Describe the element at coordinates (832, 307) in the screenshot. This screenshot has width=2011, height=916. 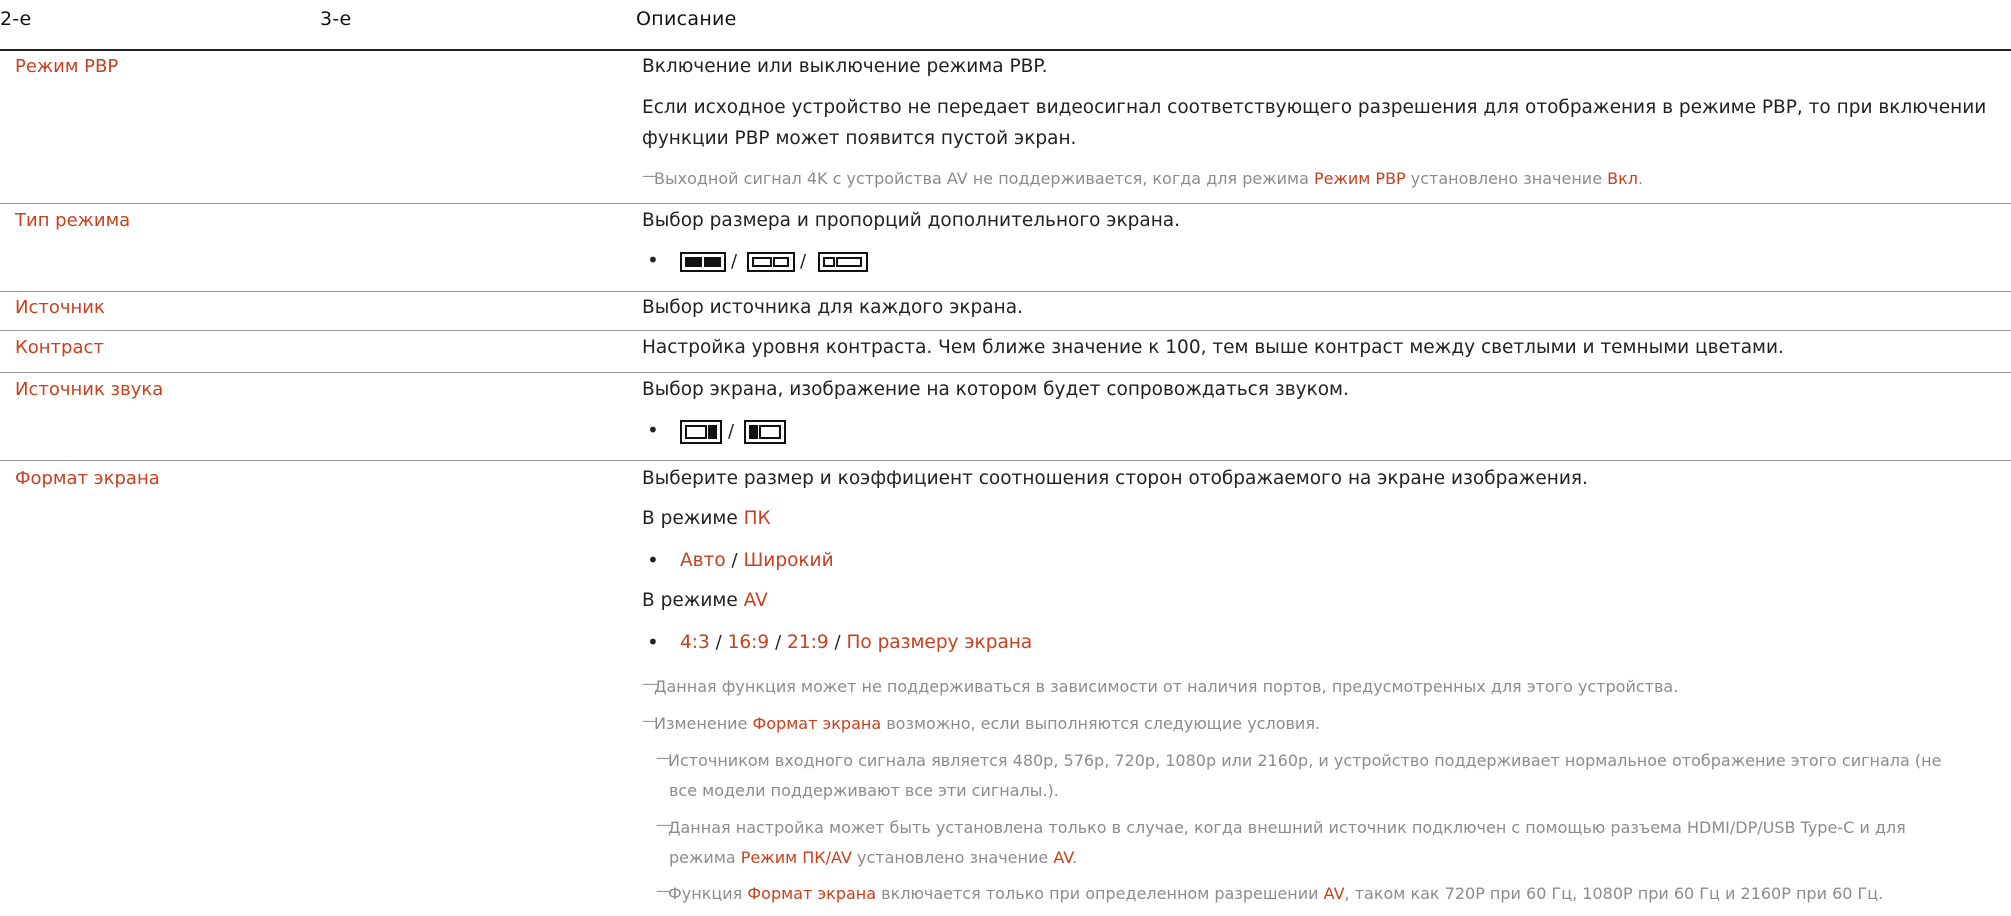
I see `source-description: Выбор источника для каждого экрана.` at that location.